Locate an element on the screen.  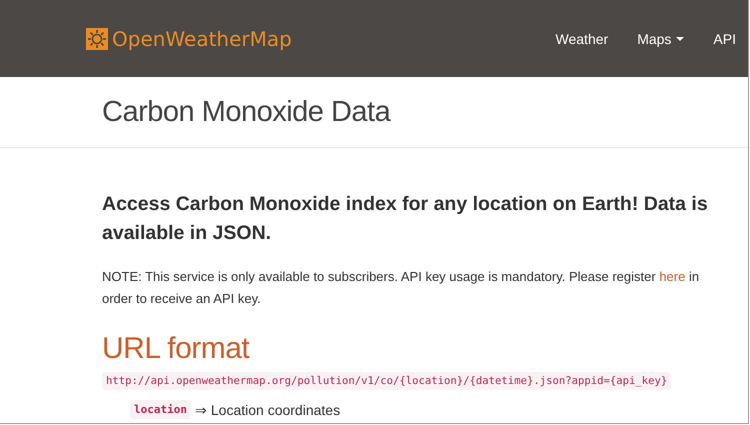
page-title: Carbon Monoxide Data is located at coordinates (246, 112).